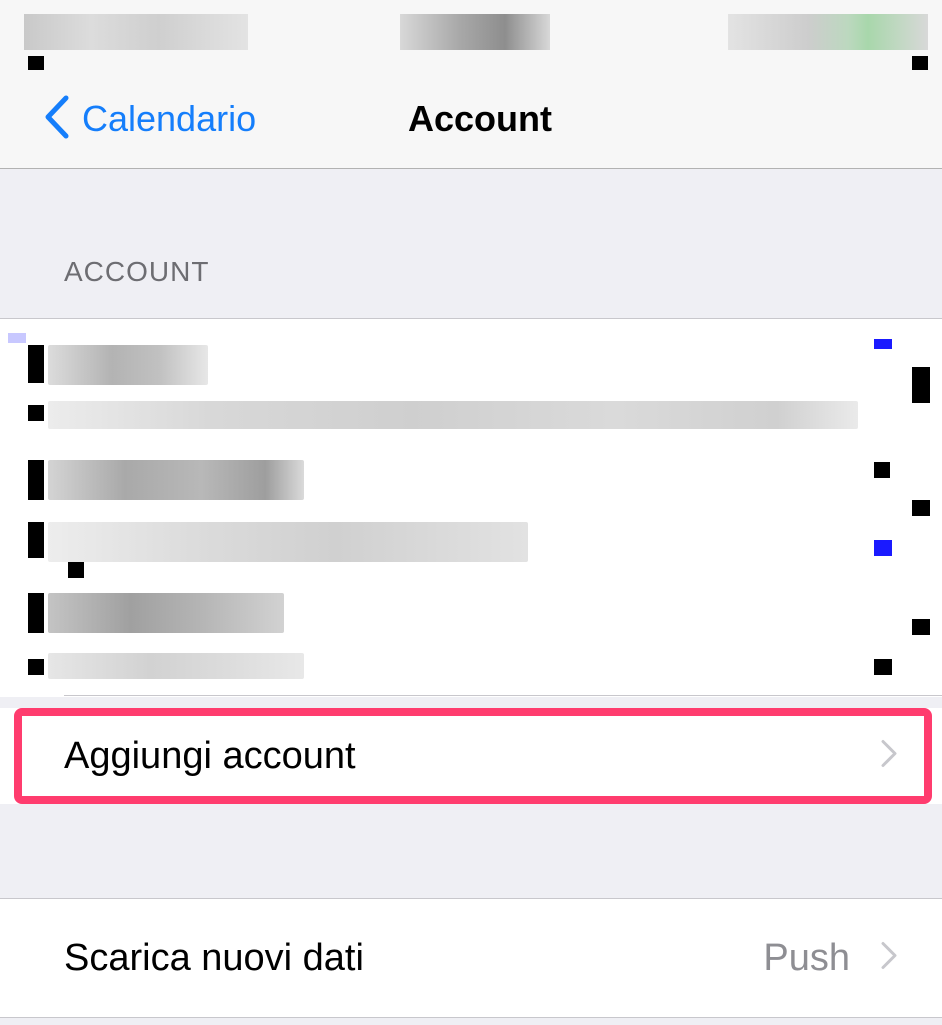  Describe the element at coordinates (828, 32) in the screenshot. I see `status-battery-blur` at that location.